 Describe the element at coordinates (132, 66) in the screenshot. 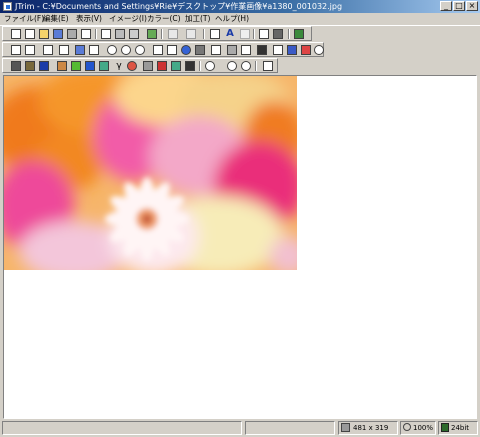

I see `hue-icon` at that location.